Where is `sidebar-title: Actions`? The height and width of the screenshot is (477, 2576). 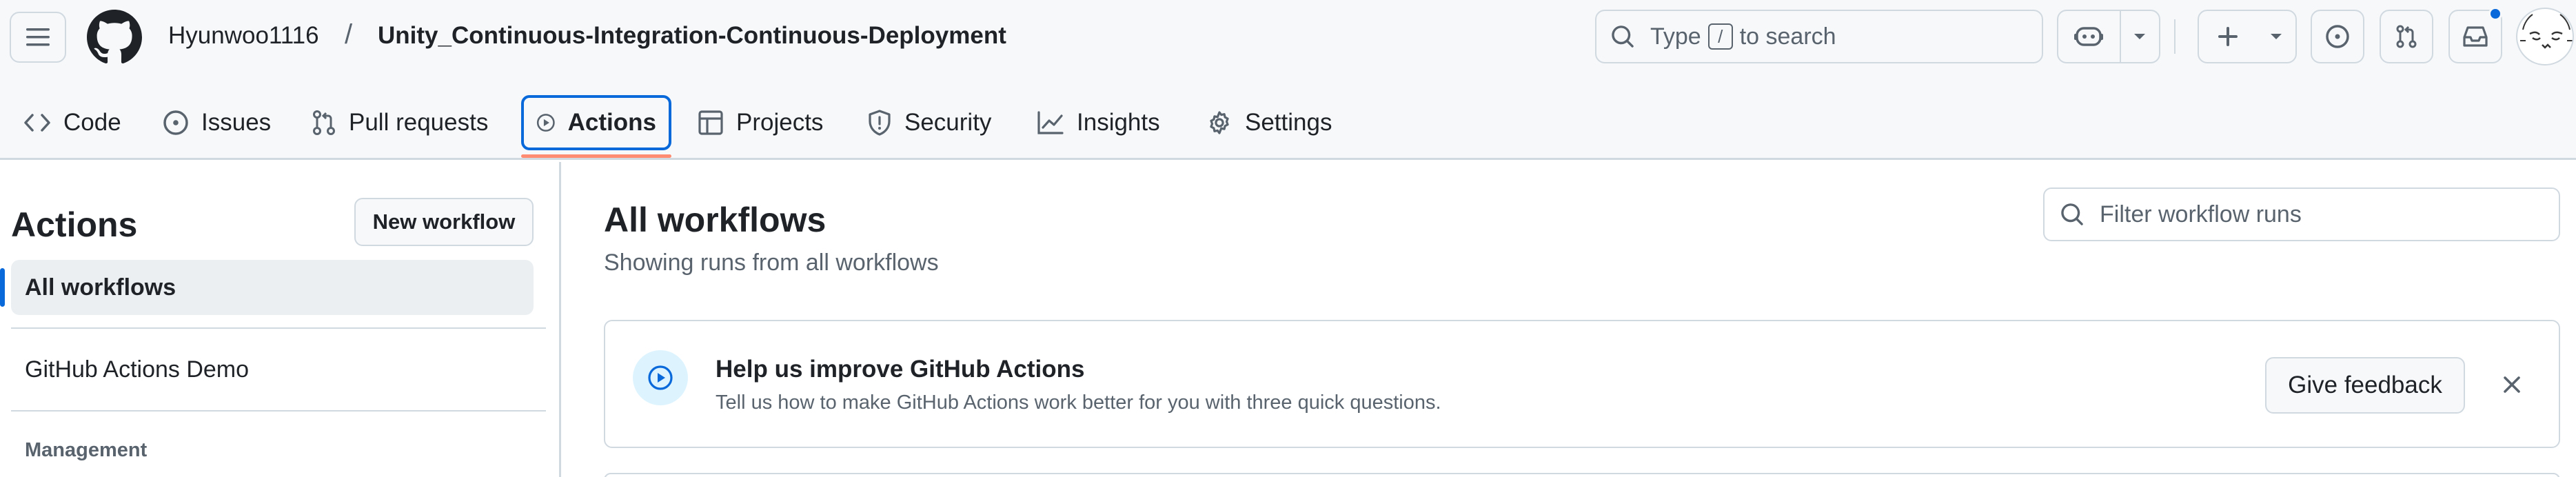 sidebar-title: Actions is located at coordinates (74, 224).